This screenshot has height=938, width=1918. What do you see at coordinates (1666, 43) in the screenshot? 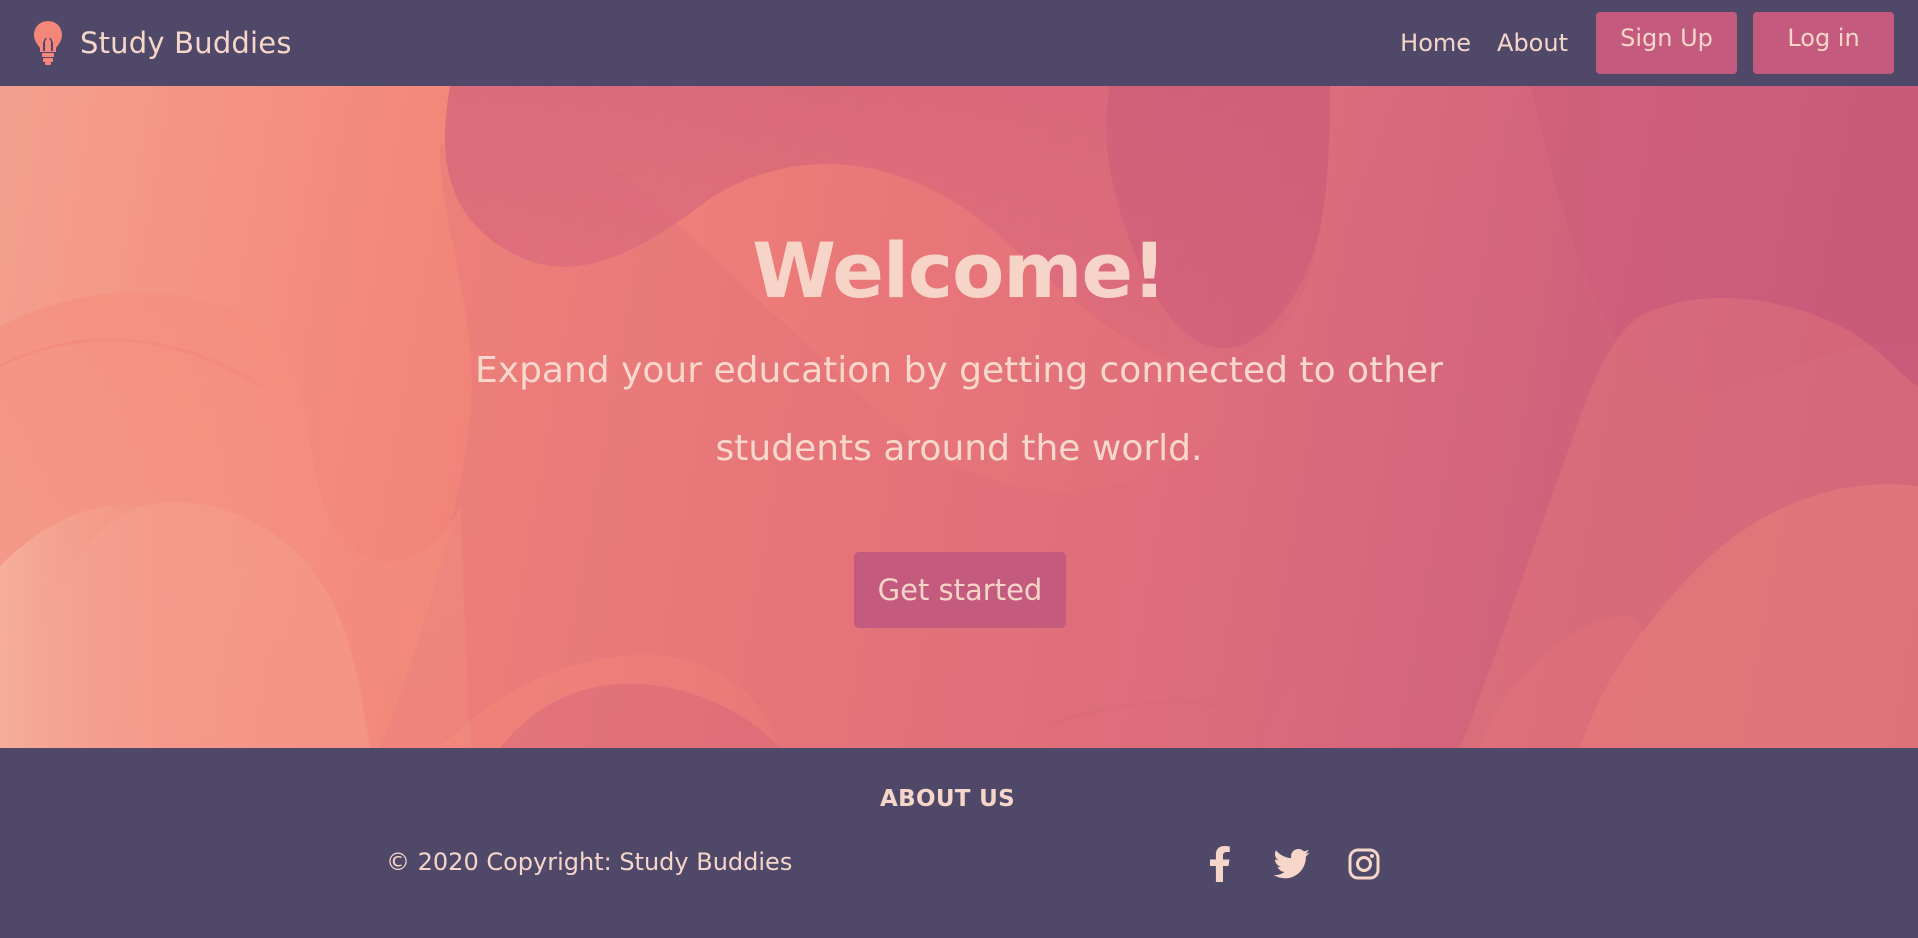
I see `sign-up-button: Sign Up` at bounding box center [1666, 43].